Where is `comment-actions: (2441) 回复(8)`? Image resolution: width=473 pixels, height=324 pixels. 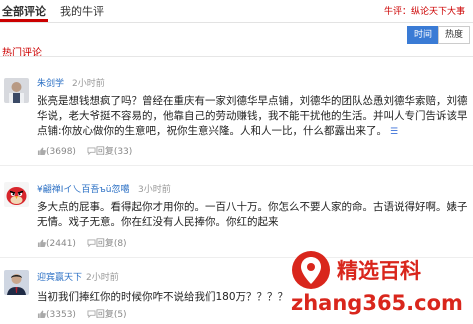
comment-actions: (2441) 回复(8) is located at coordinates (82, 242).